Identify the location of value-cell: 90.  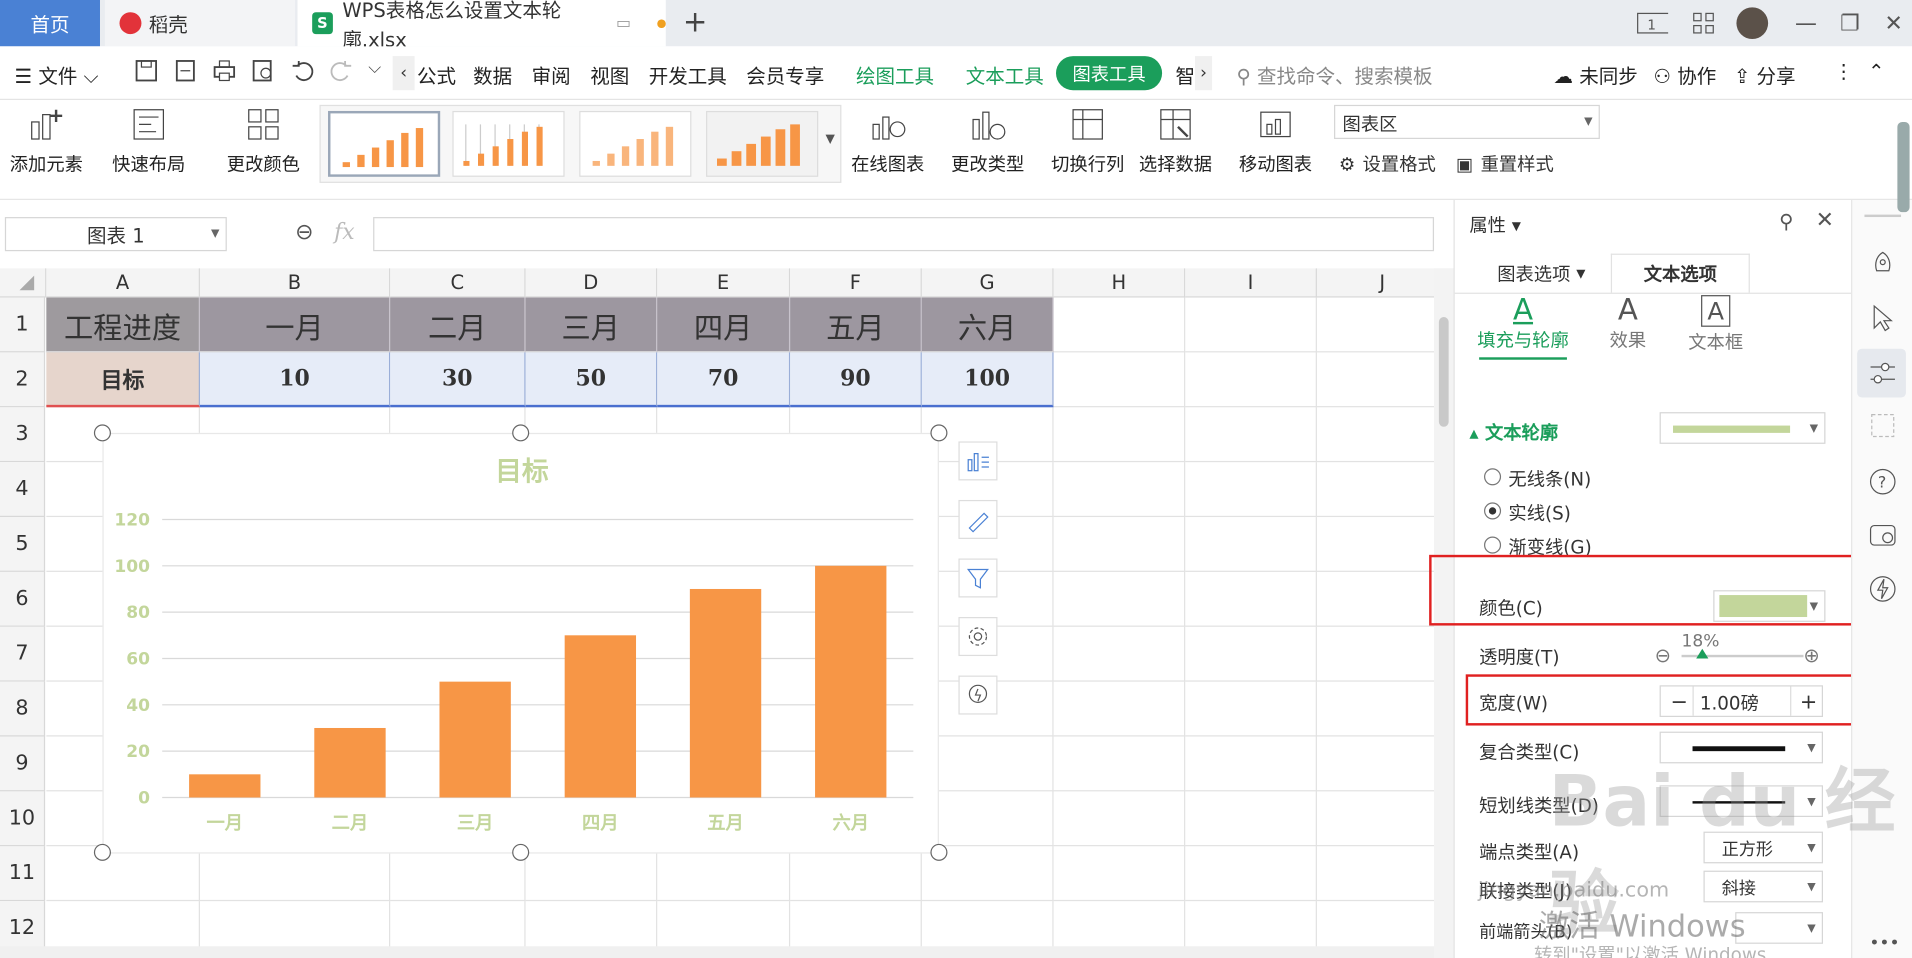
(856, 380).